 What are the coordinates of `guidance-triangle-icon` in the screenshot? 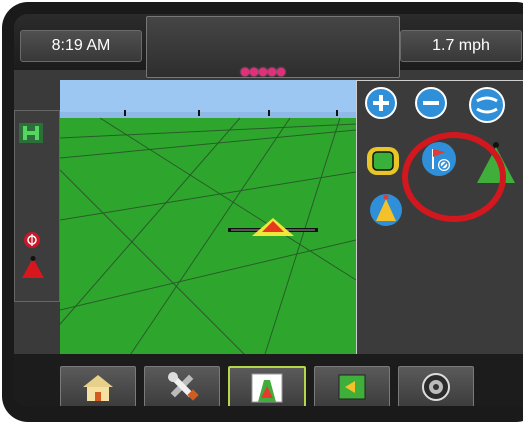 It's located at (386, 209).